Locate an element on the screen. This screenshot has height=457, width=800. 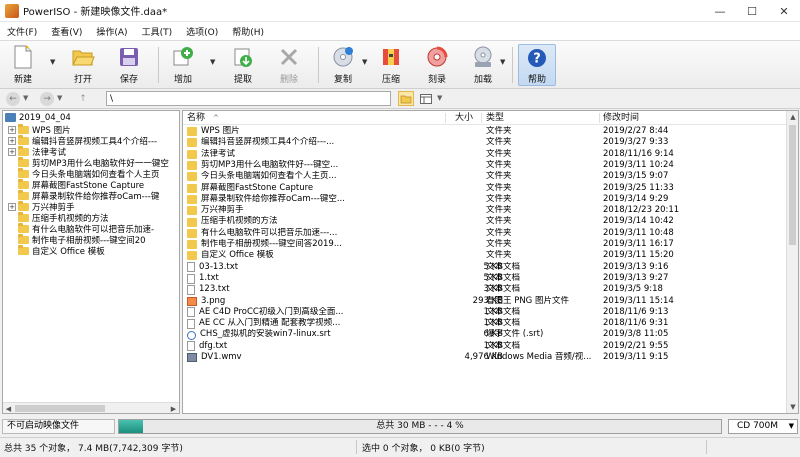
scroll-left-icon: ◀ is located at coordinates (8, 408).